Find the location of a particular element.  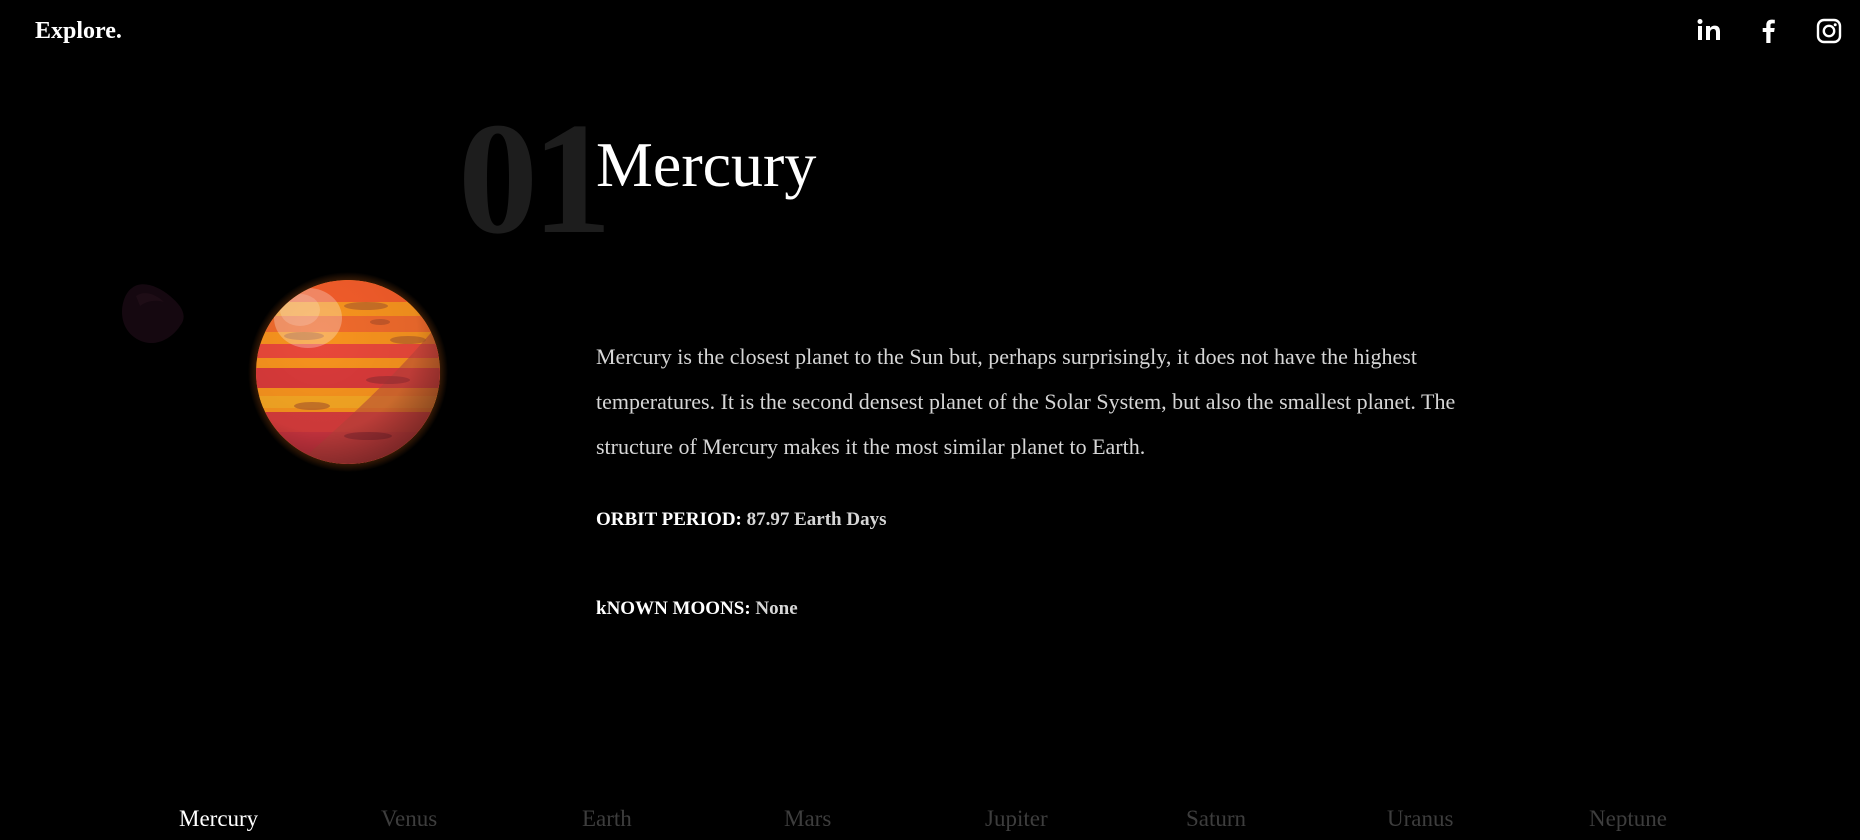

known-moons: kNOWN MOONS: None is located at coordinates (697, 609).